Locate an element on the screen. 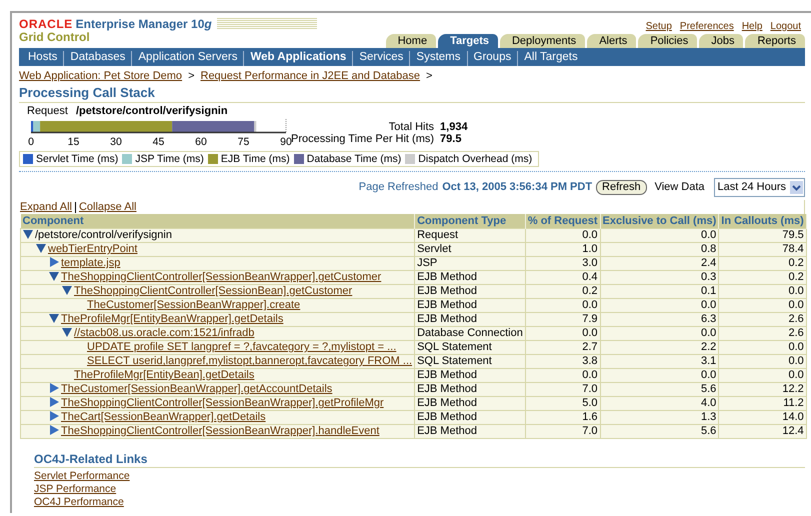 This screenshot has height=516, width=811. tab: Deployments is located at coordinates (543, 41).